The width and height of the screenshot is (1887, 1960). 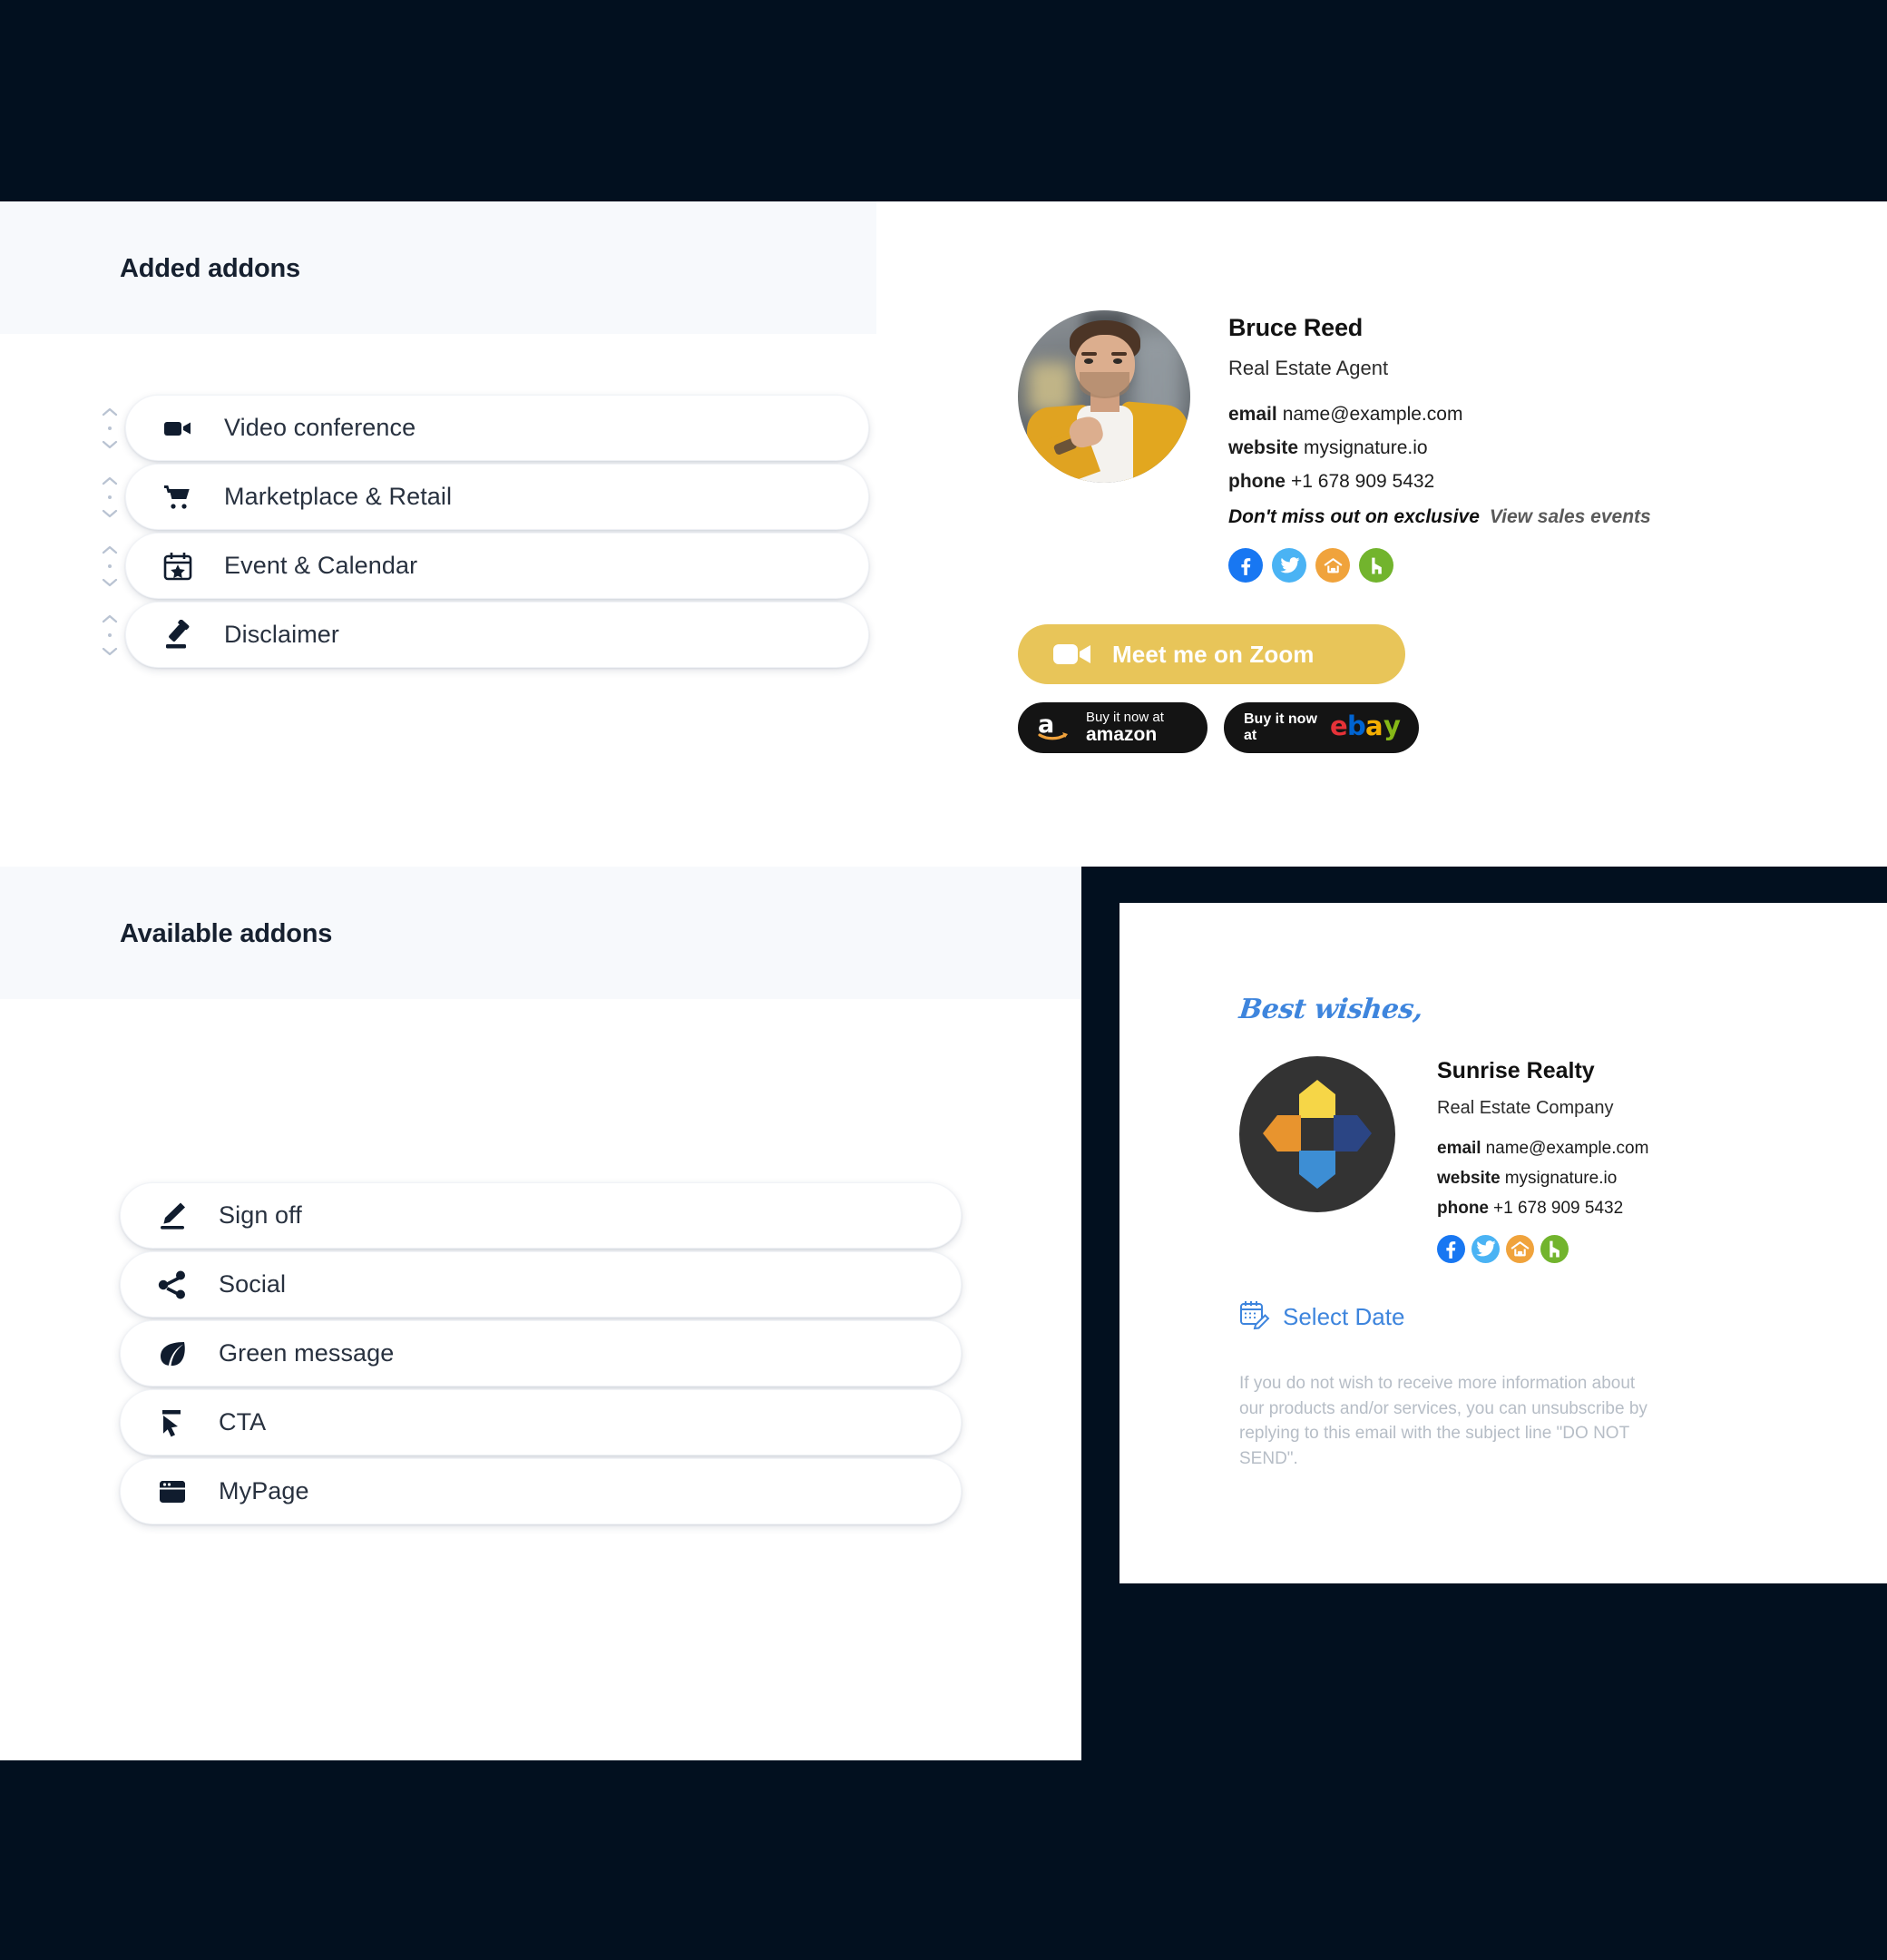 I want to click on addon-pill: Sign off, so click(x=541, y=1215).